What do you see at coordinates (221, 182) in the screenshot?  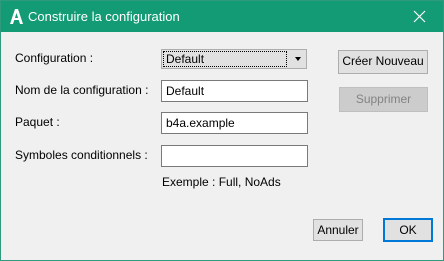 I see `symbols-example-hint: Exemple : Full, NoAds` at bounding box center [221, 182].